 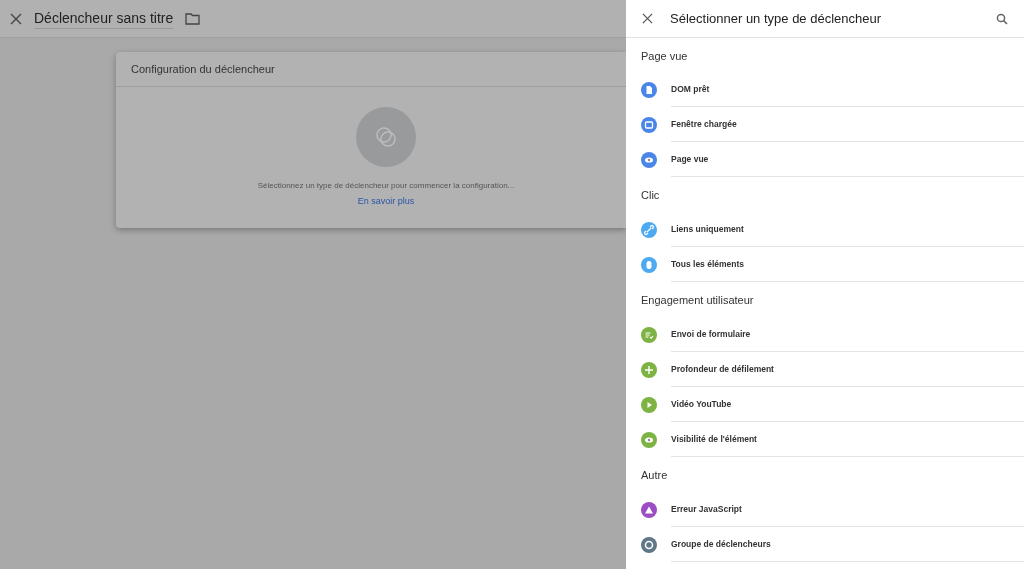 I want to click on trigger-type-label: Tous les éléments, so click(x=708, y=264).